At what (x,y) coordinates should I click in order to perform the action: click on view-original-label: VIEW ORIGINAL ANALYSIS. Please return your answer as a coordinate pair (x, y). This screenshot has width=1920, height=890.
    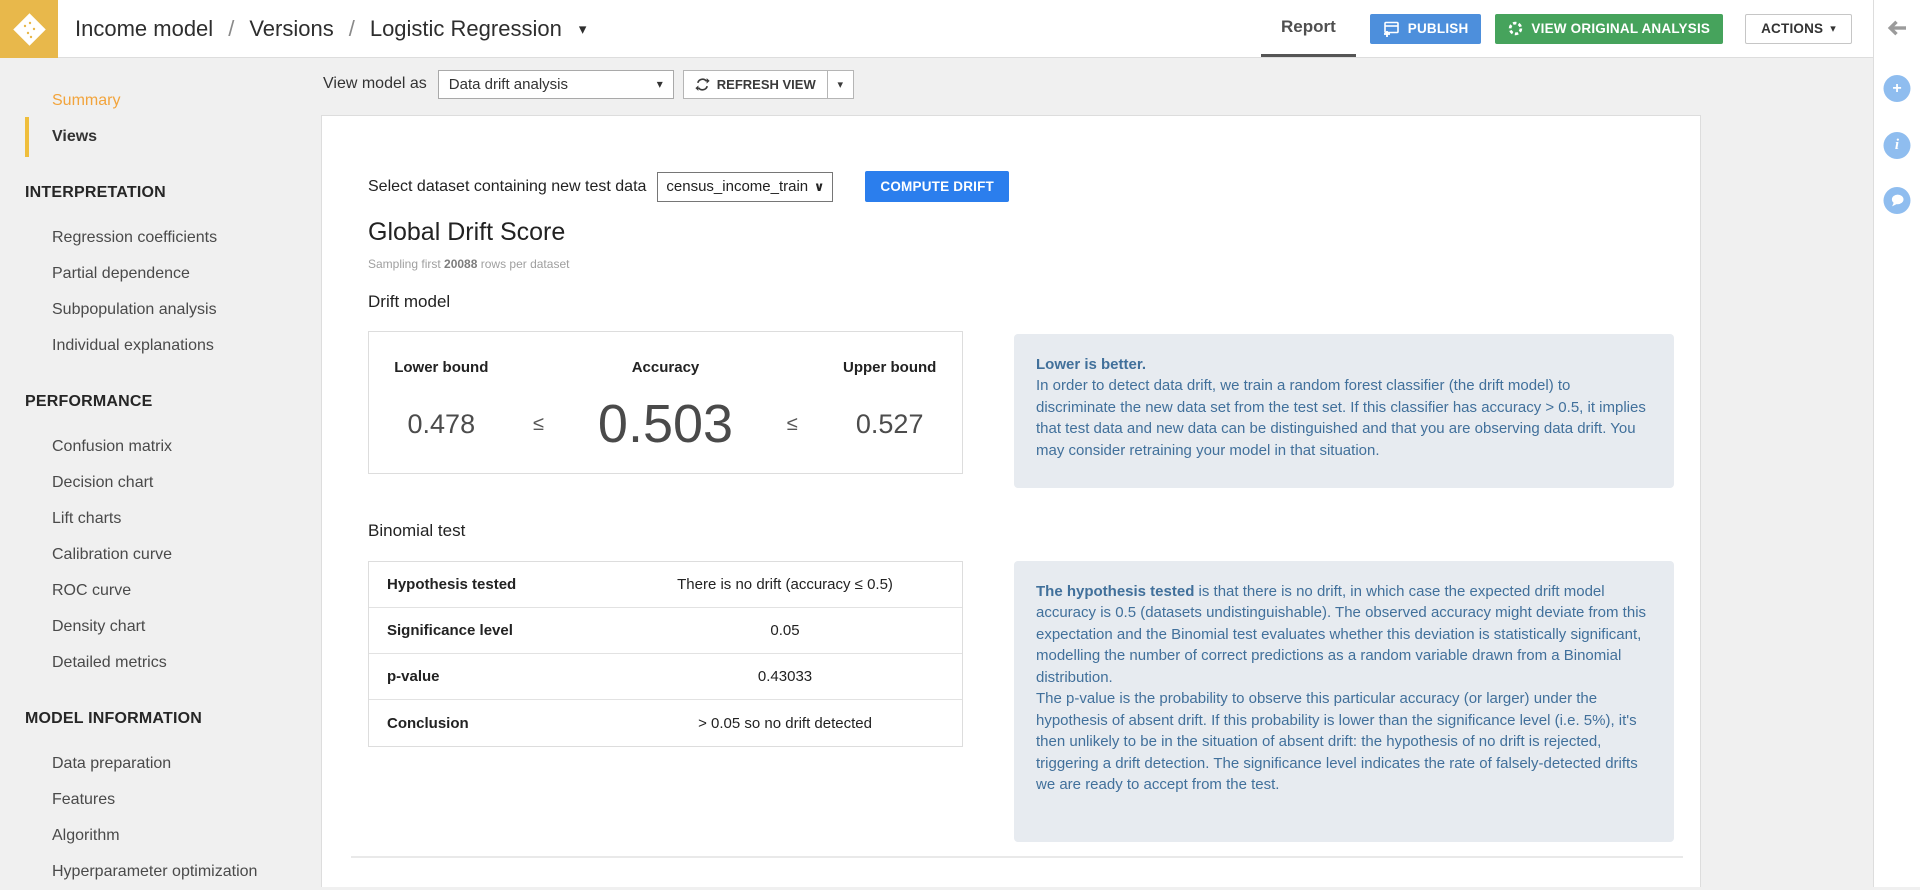
    Looking at the image, I should click on (1621, 28).